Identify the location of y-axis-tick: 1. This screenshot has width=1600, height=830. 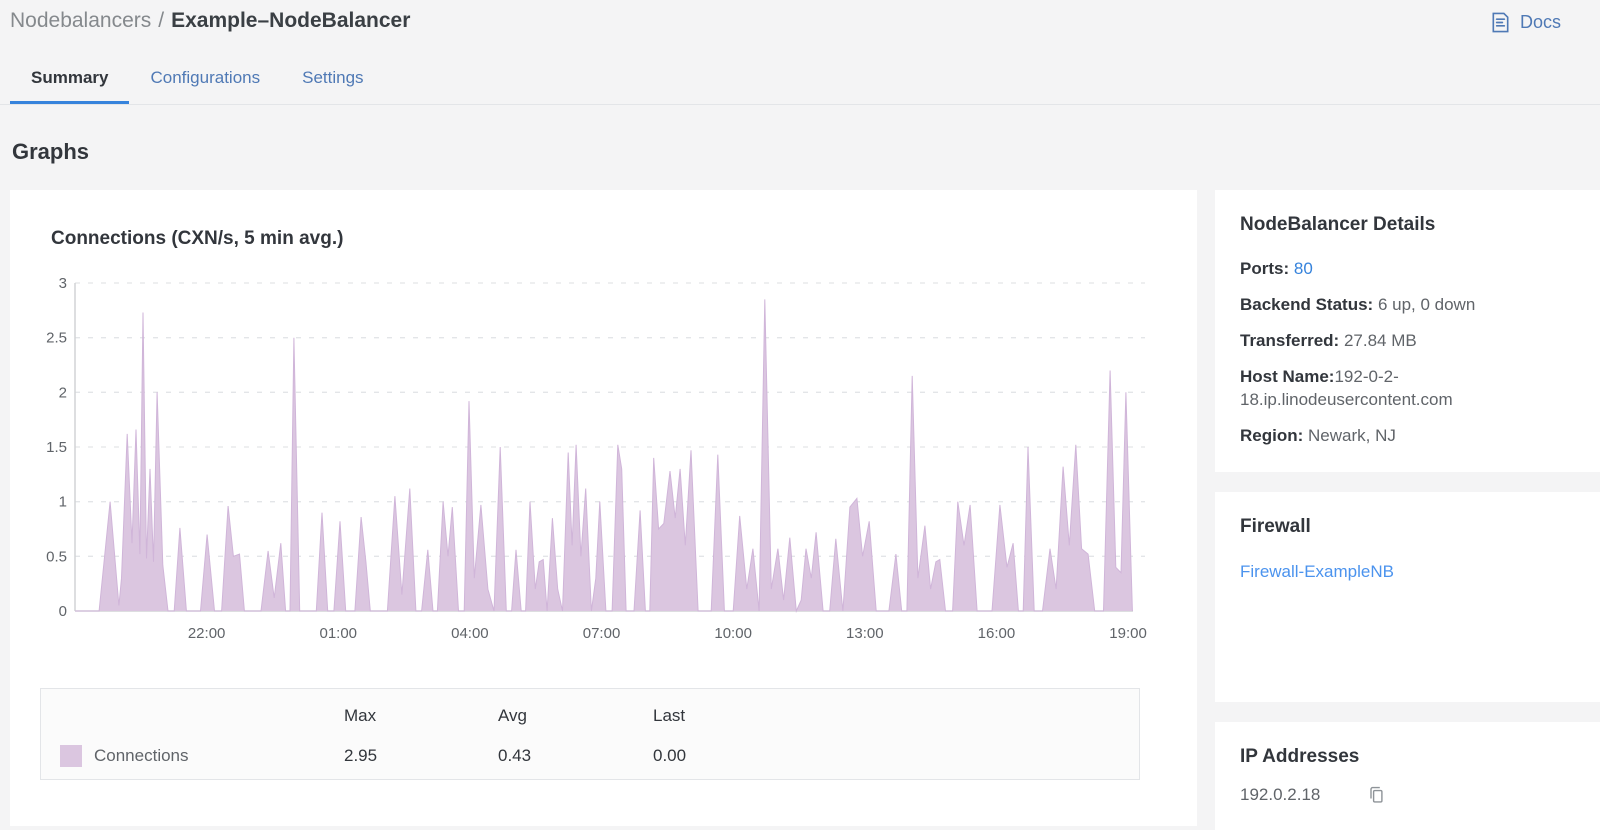
(63, 502).